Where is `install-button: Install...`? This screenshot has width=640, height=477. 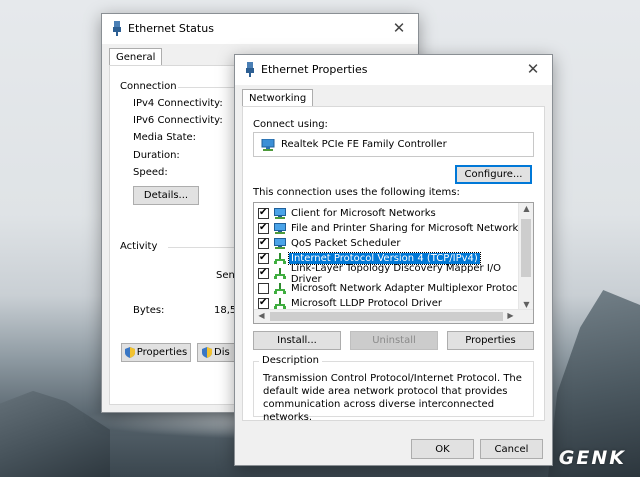
install-button: Install... is located at coordinates (297, 340).